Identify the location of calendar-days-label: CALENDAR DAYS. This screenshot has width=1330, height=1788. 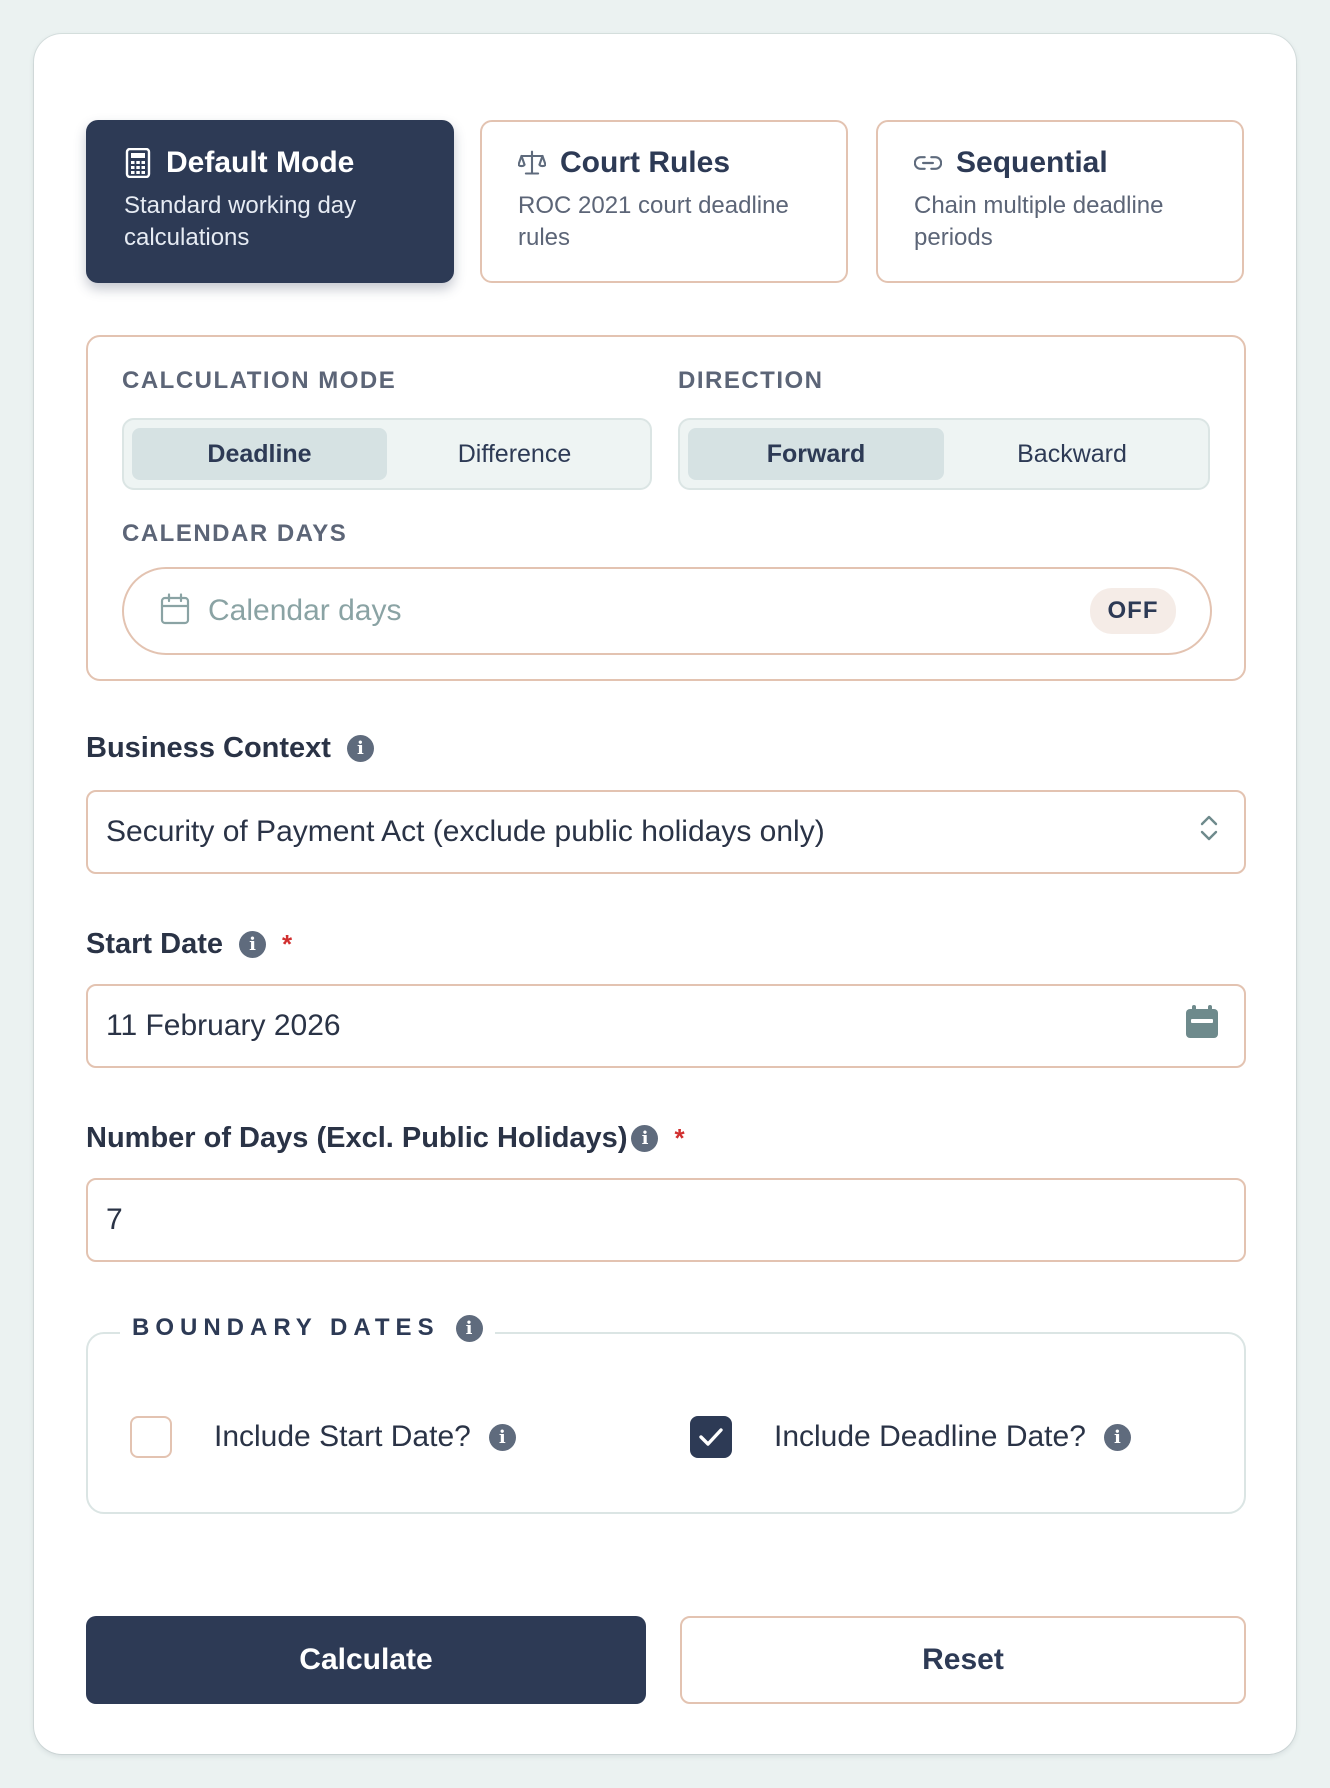
(235, 533).